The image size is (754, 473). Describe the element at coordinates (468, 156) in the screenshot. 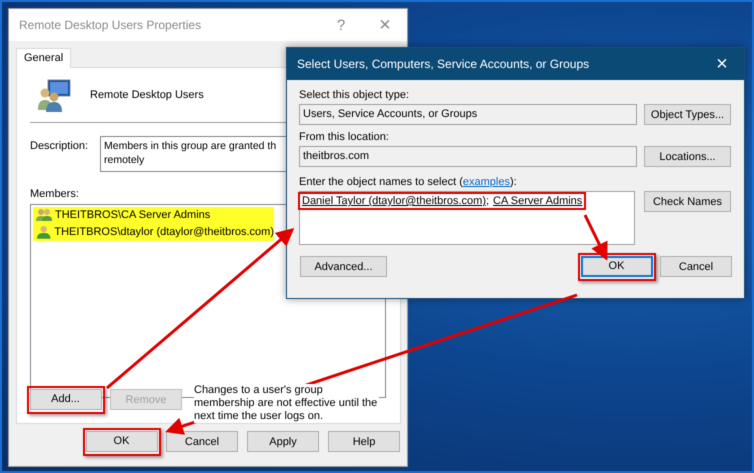

I see `location-field: theitbros.com` at that location.